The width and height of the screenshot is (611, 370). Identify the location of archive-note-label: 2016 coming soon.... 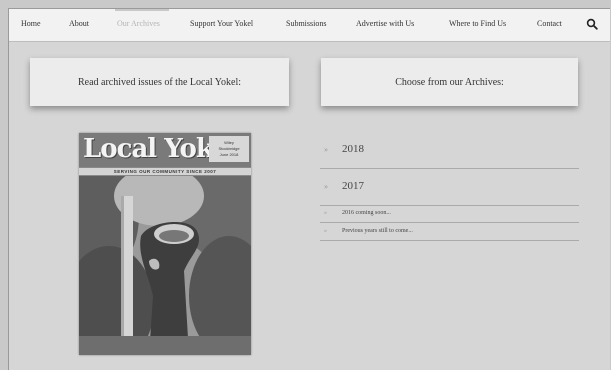
(366, 213).